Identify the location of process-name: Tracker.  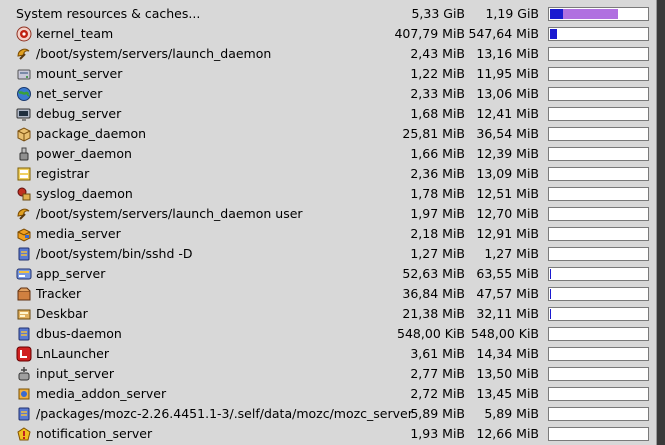
(59, 293).